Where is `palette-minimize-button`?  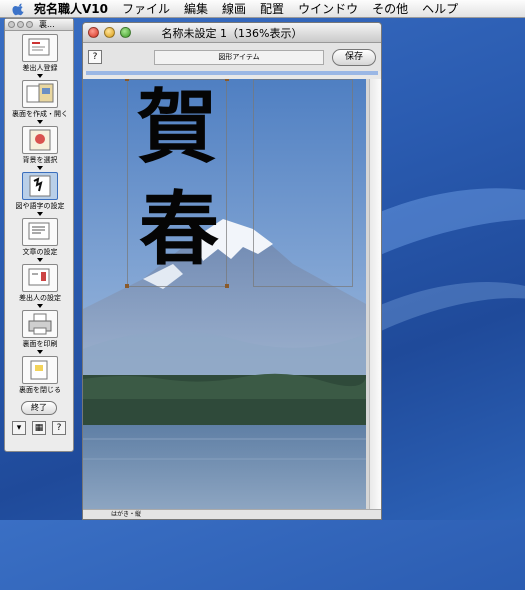
palette-minimize-button is located at coordinates (20, 24).